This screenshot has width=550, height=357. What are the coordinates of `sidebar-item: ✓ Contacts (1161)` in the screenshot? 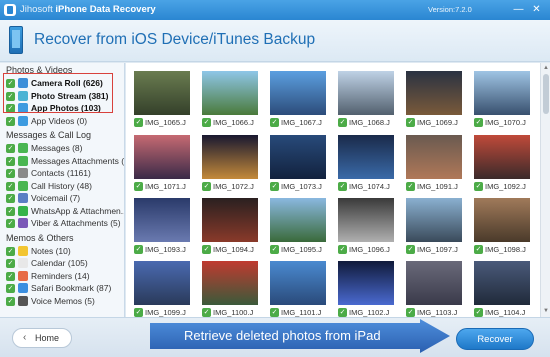 It's located at (65, 173).